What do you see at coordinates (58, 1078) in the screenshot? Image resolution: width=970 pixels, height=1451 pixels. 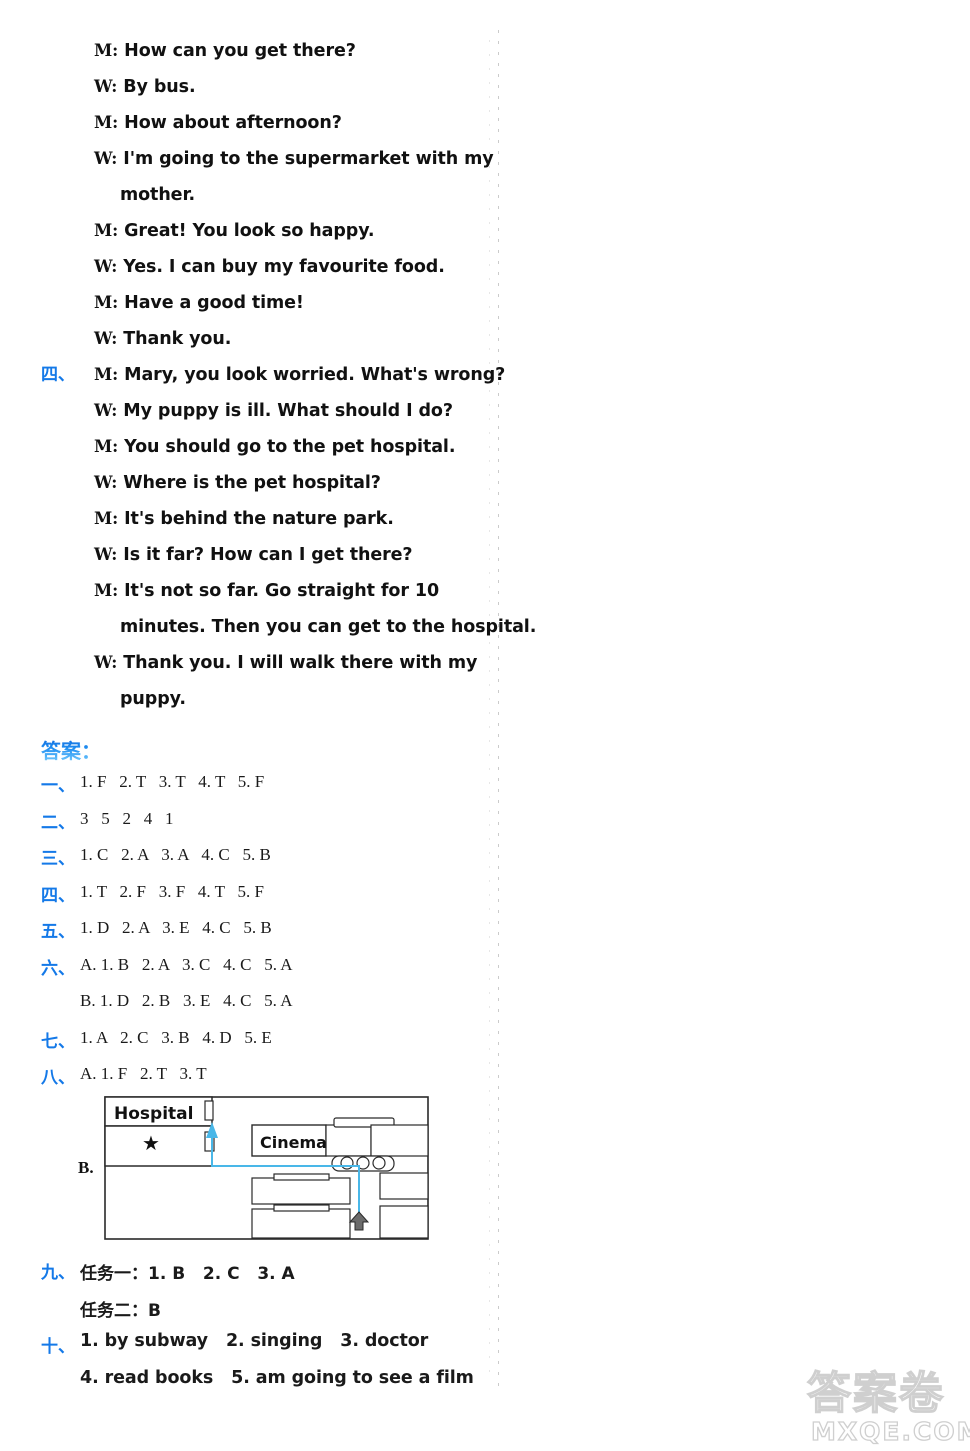 I see `answer-marker-8: 八、` at bounding box center [58, 1078].